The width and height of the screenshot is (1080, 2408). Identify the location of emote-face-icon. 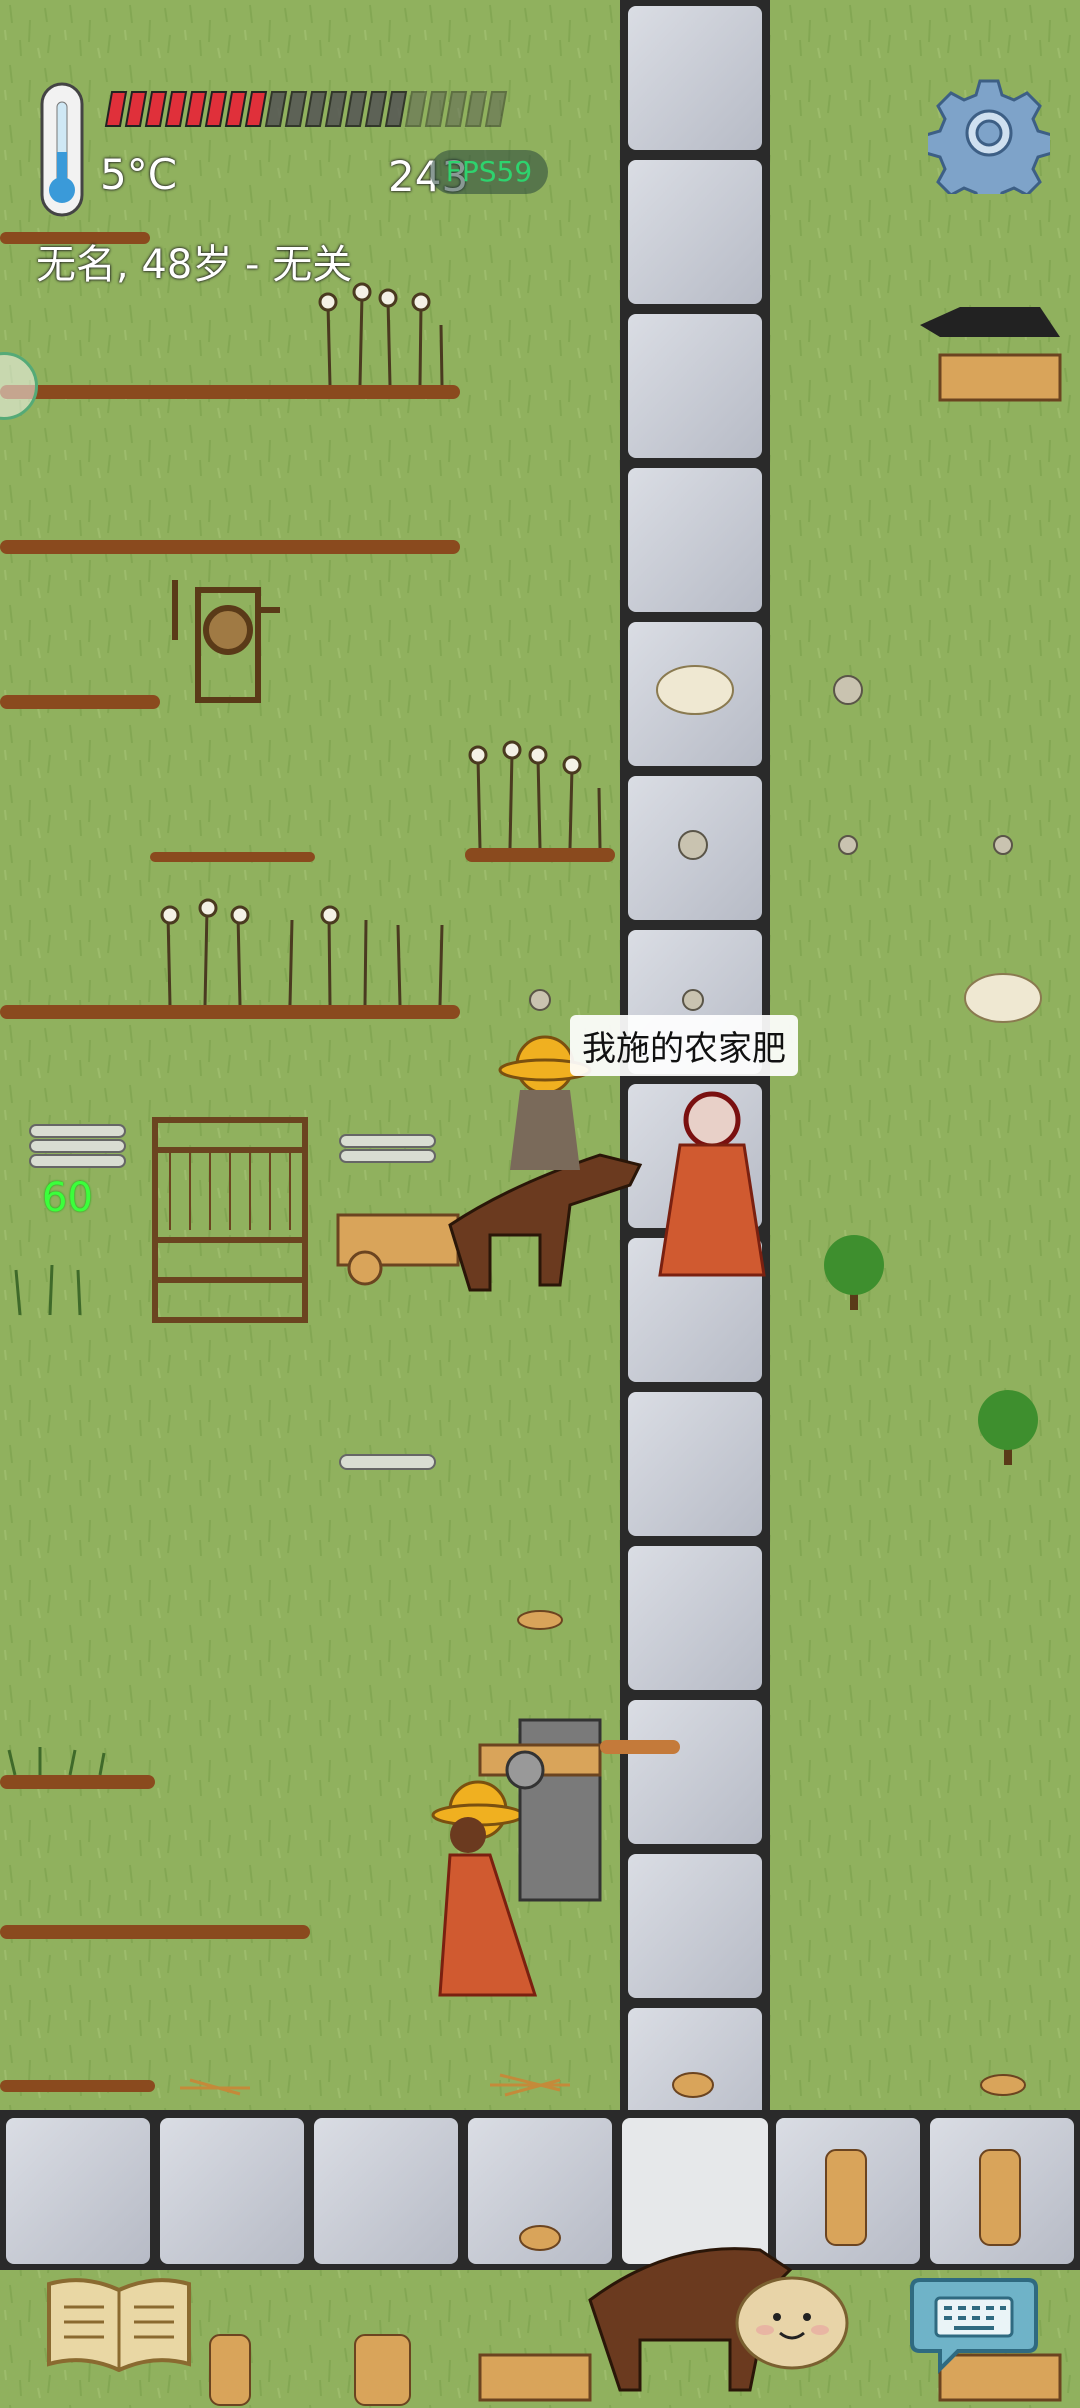
(792, 2322).